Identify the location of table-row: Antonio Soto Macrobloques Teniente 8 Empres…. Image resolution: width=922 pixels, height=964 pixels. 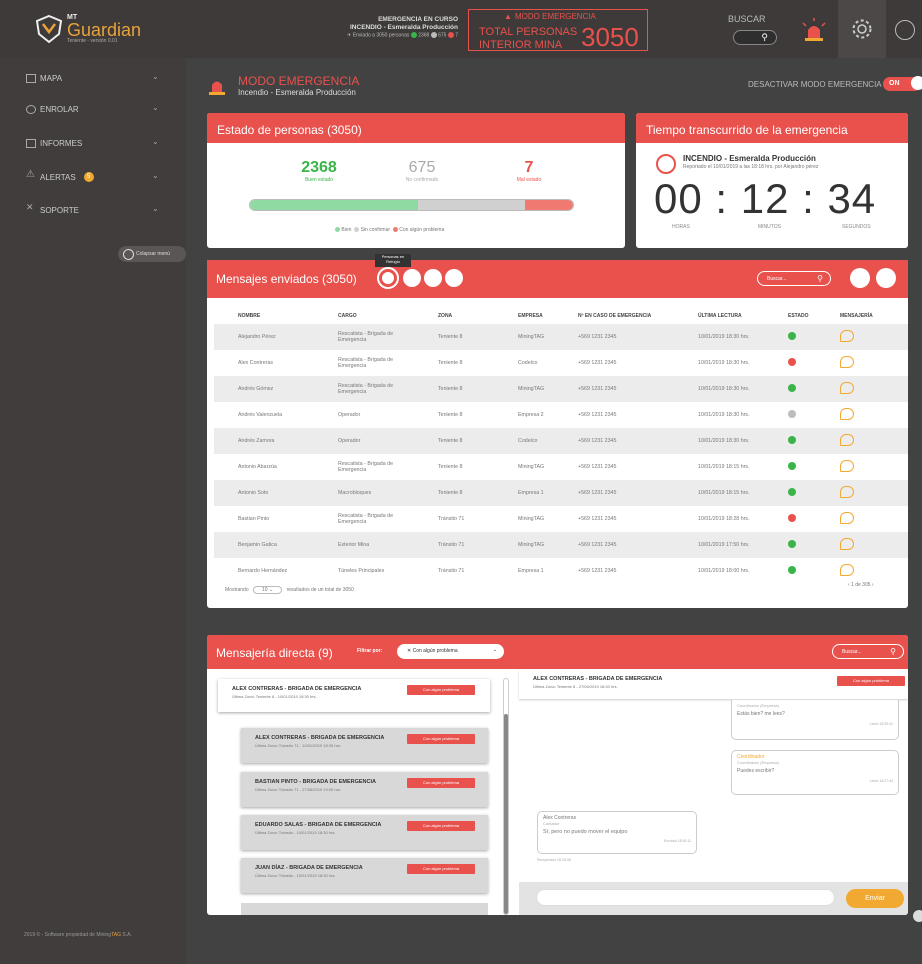
(561, 493).